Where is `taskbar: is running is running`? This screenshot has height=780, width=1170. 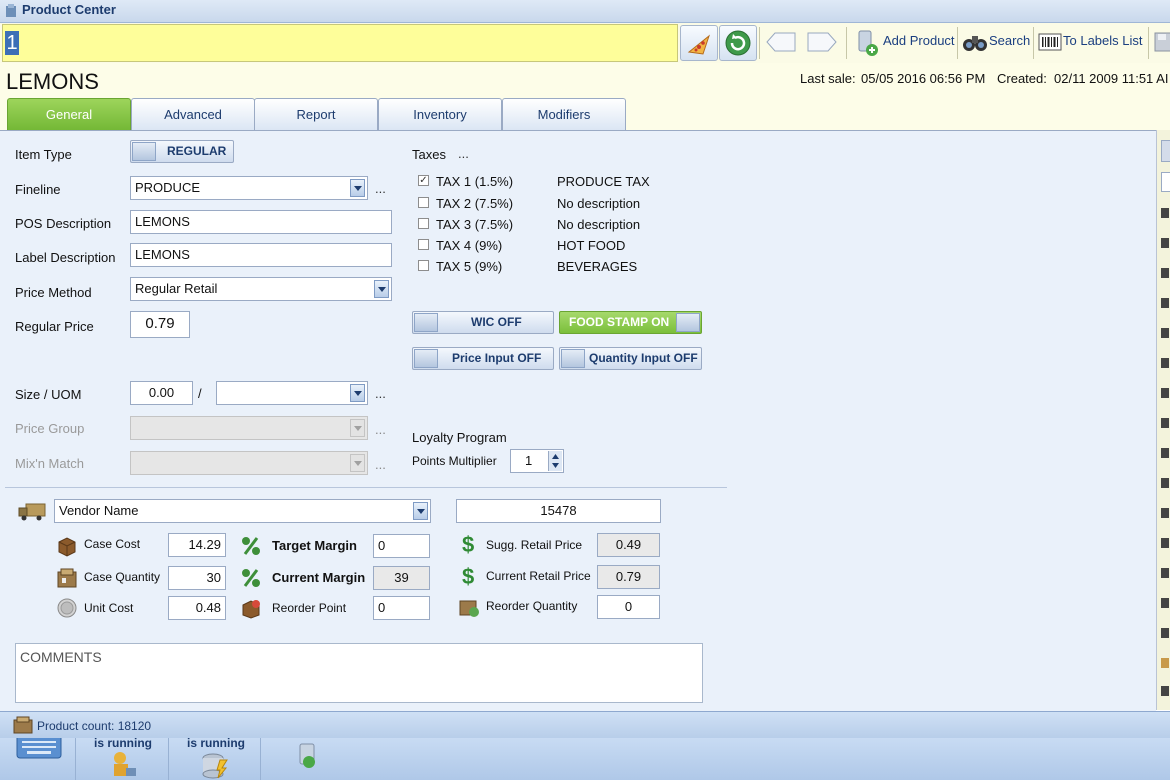
taskbar: is running is running is located at coordinates (585, 758).